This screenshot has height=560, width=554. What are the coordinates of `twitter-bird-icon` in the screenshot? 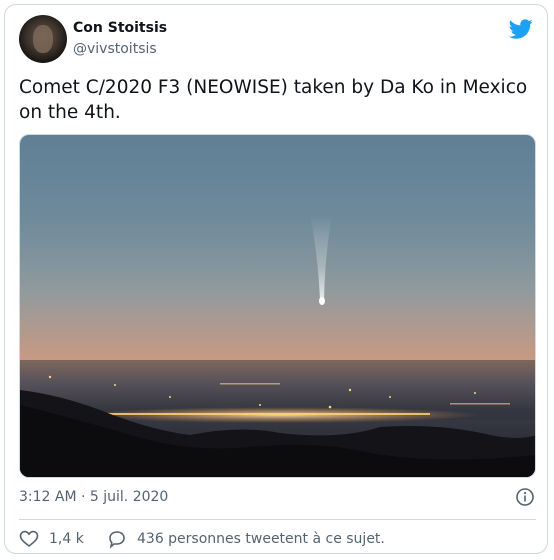 It's located at (521, 29).